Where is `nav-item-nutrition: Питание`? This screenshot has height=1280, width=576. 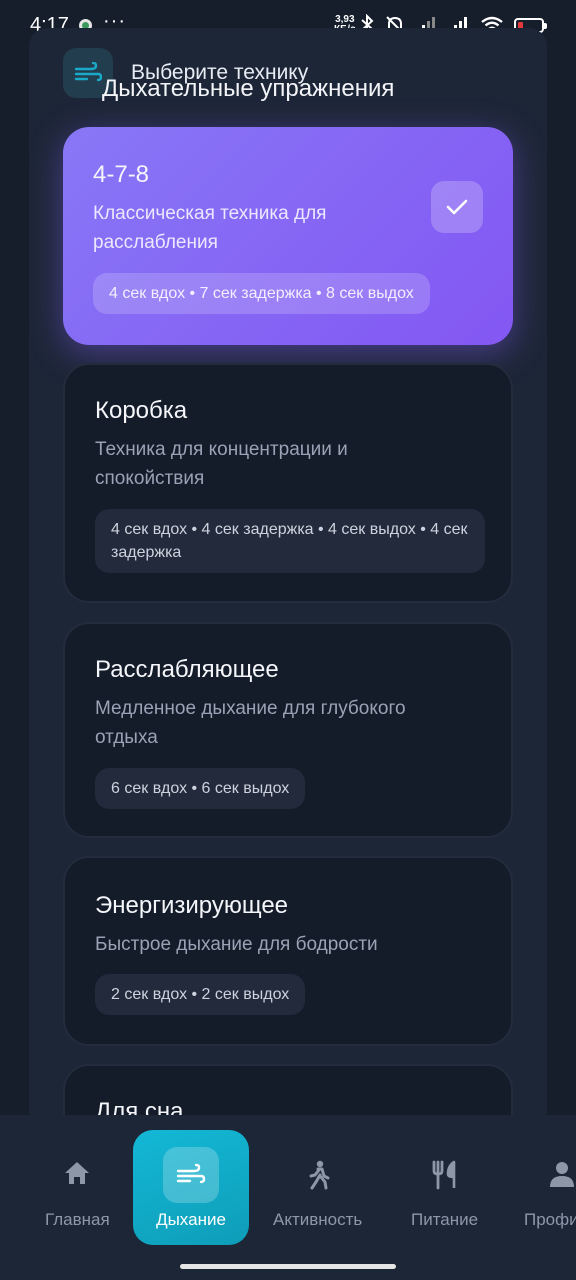
nav-item-nutrition: Питание is located at coordinates (446, 1180).